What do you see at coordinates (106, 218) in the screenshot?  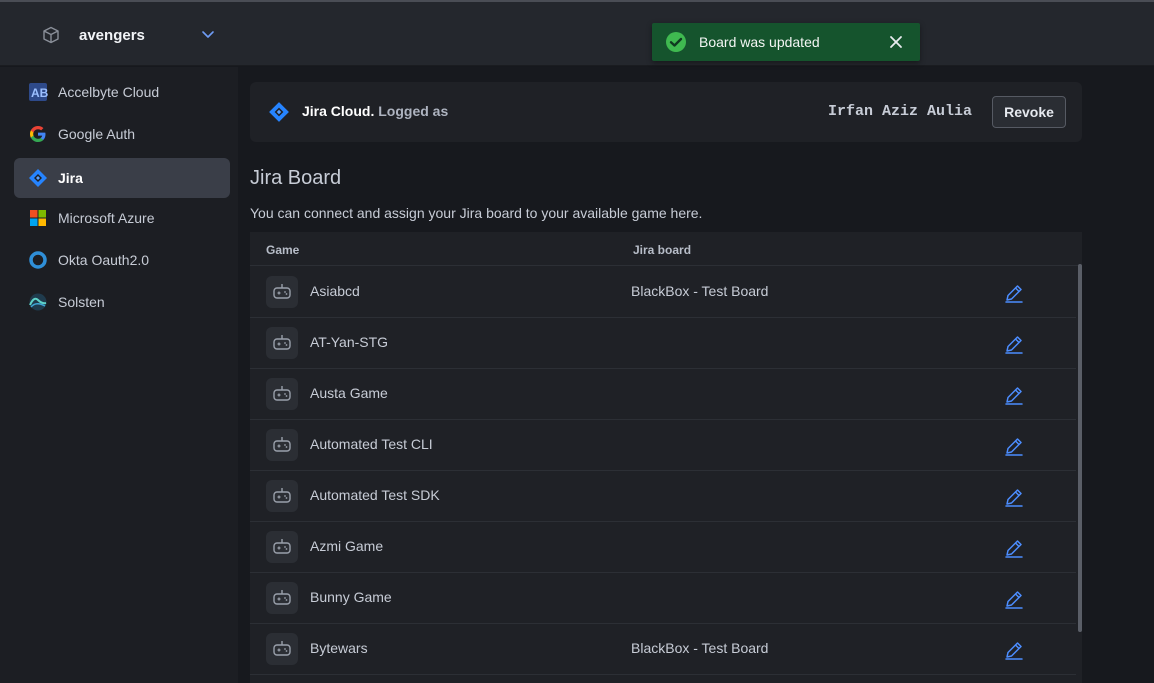 I see `sidebar-item-label: Microsoft Azure` at bounding box center [106, 218].